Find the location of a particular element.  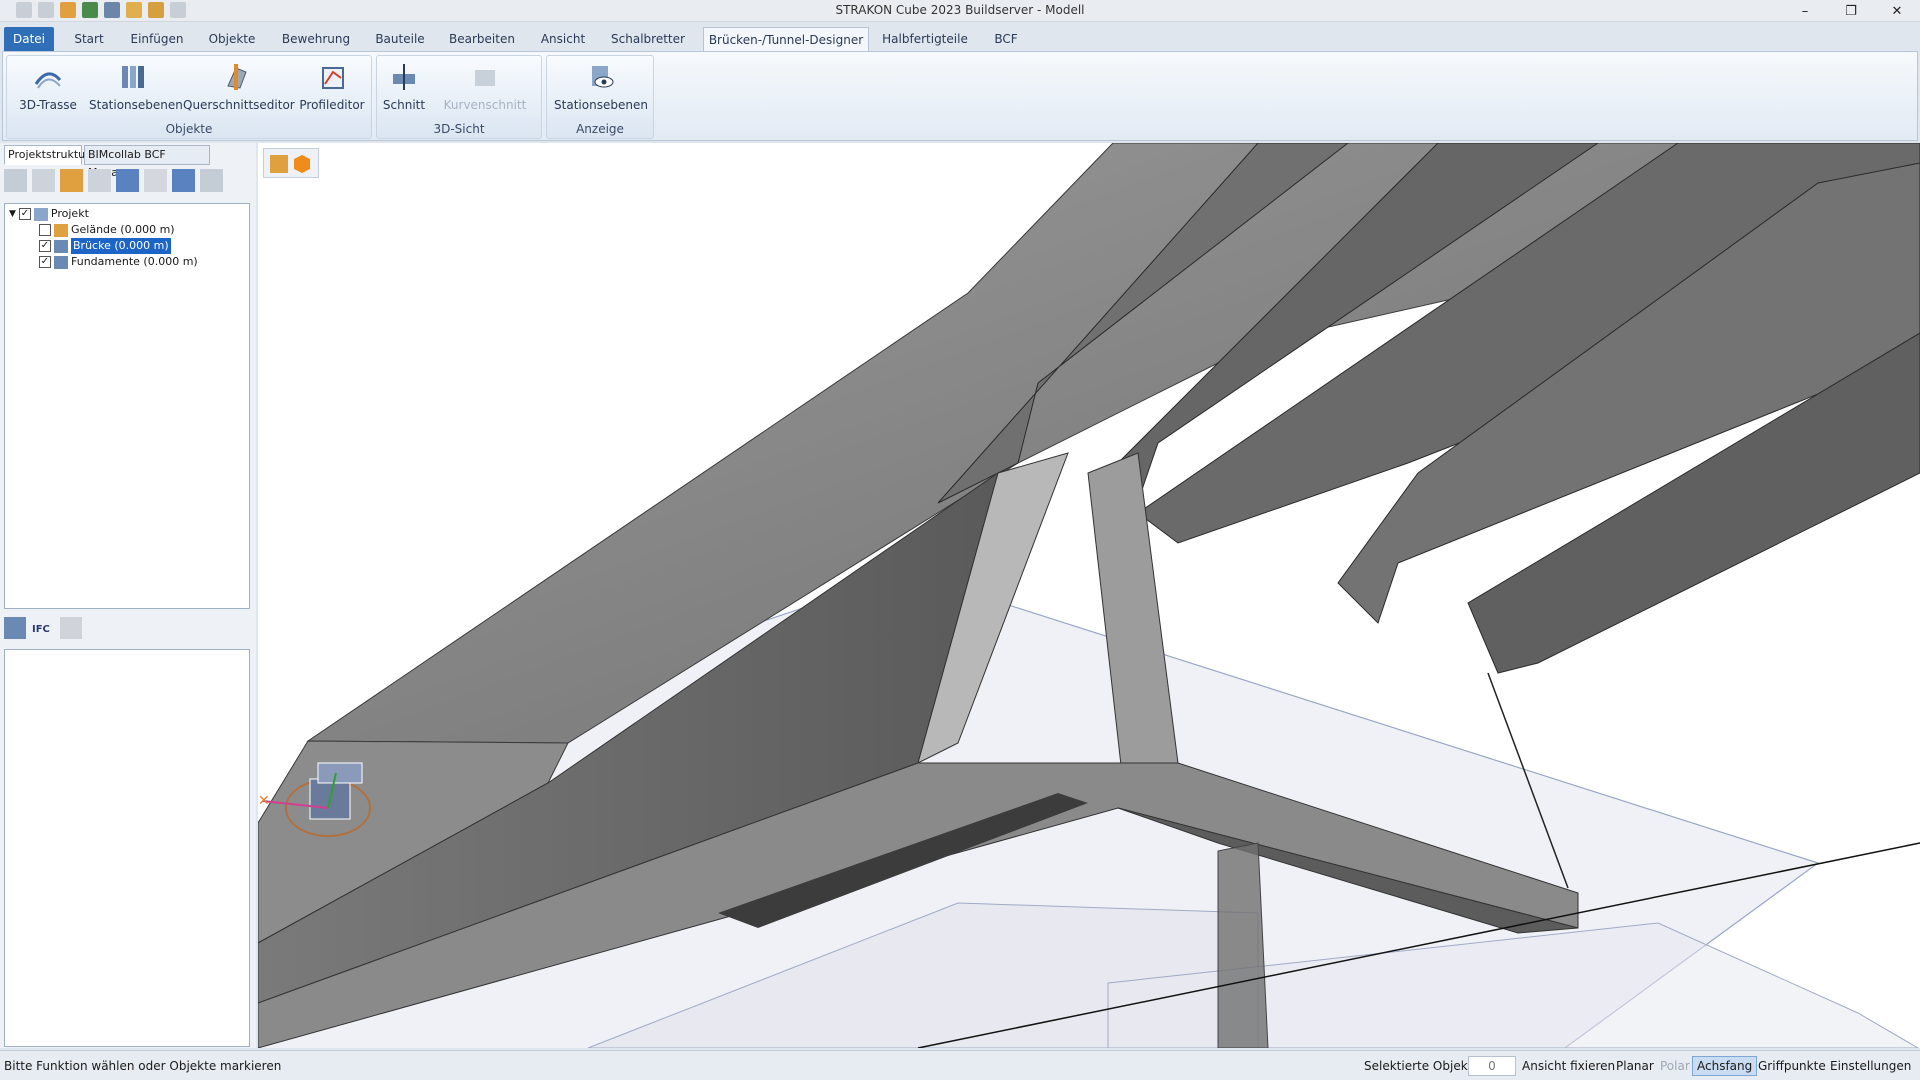

tab-ansicht: Ansicht is located at coordinates (563, 39).